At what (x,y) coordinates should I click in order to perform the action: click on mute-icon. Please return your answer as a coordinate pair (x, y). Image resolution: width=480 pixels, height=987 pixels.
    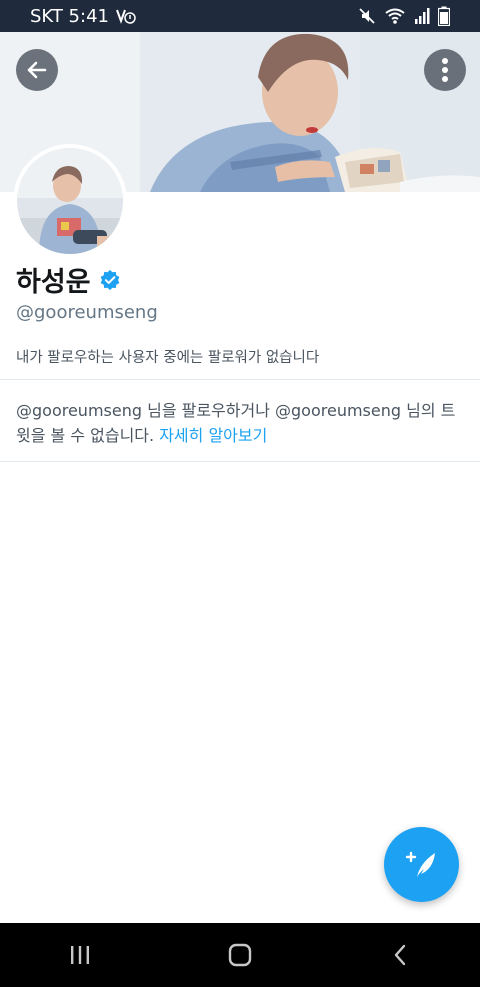
    Looking at the image, I should click on (367, 16).